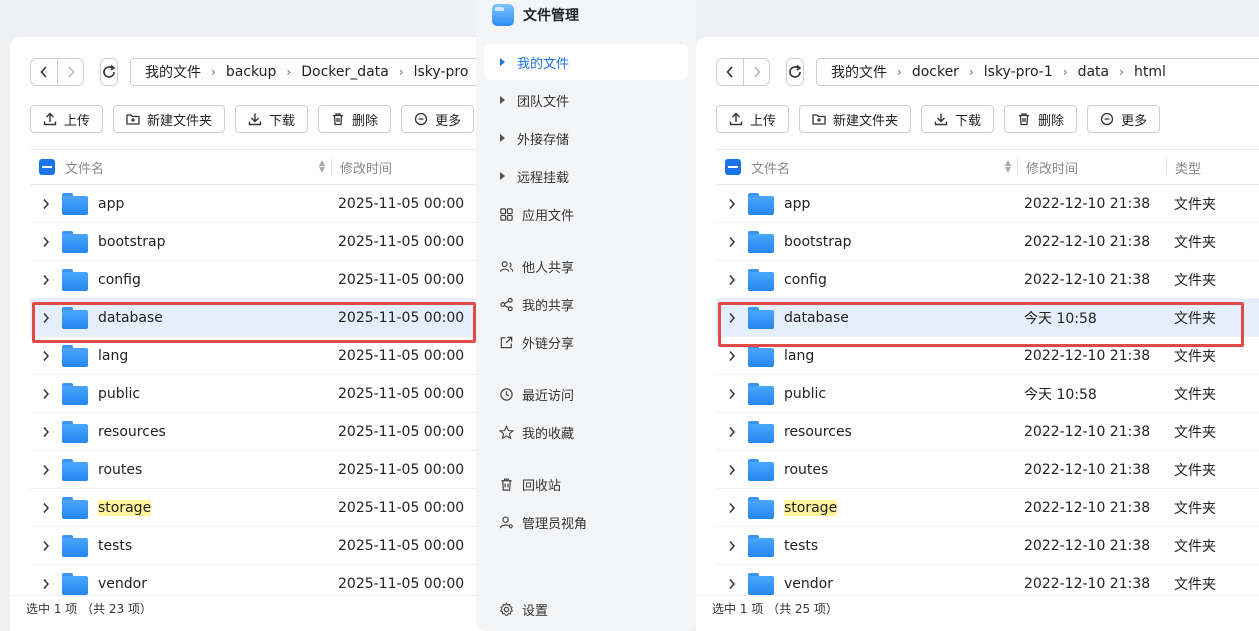  What do you see at coordinates (987, 394) in the screenshot?
I see `table-row: public 今天 10:58 文件夹` at bounding box center [987, 394].